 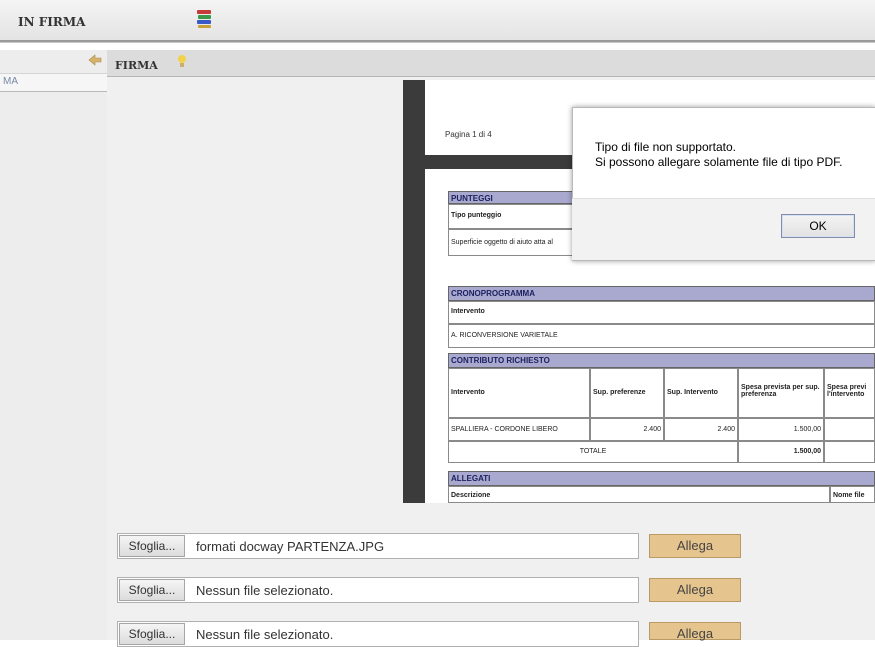 I want to click on document-header-bar, so click(x=499, y=162).